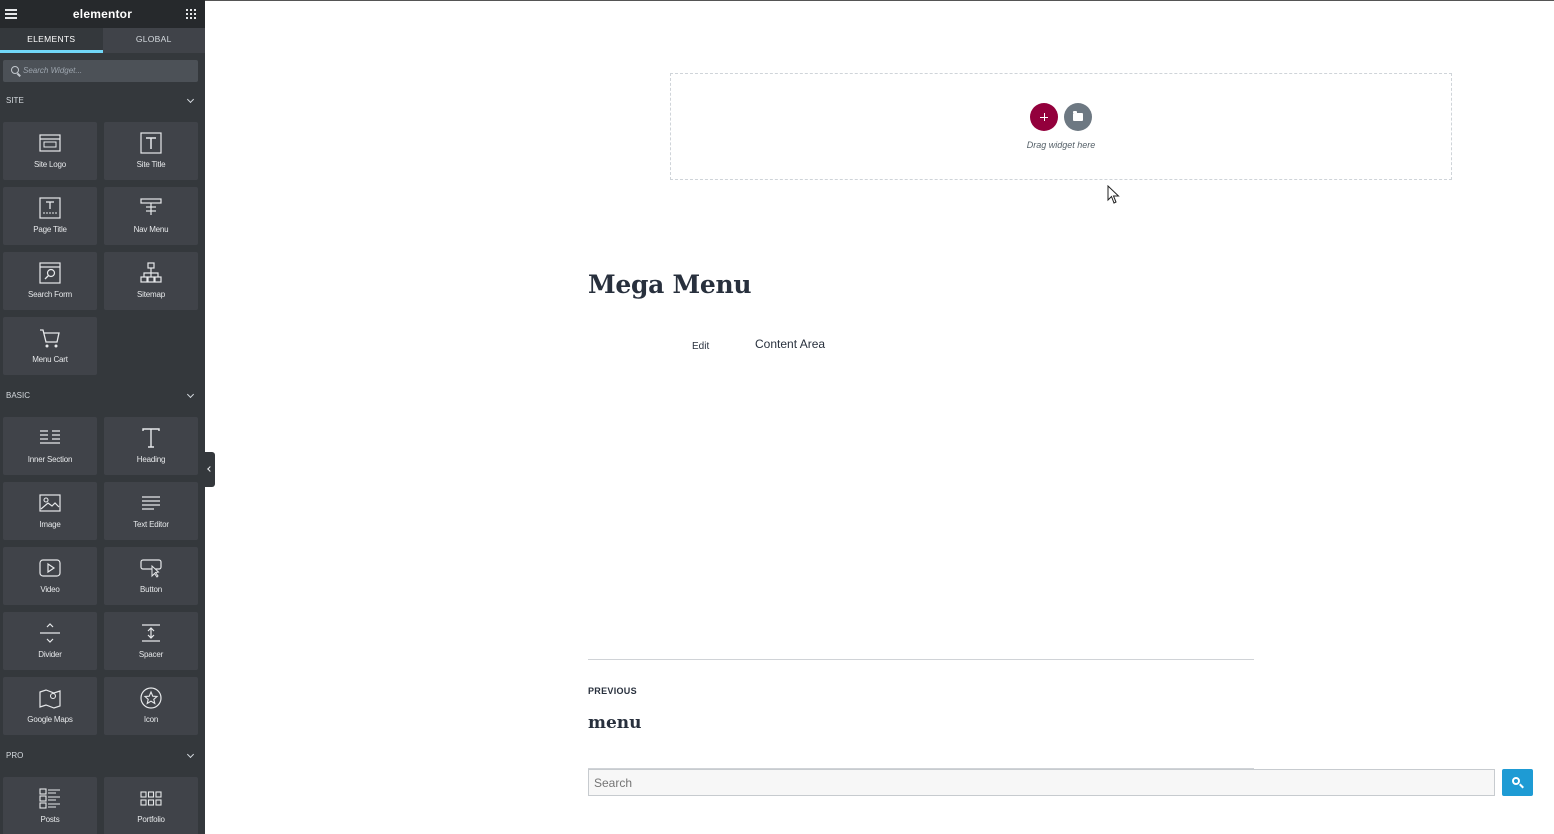  I want to click on widget-menu-cart: Menu Cart, so click(50, 346).